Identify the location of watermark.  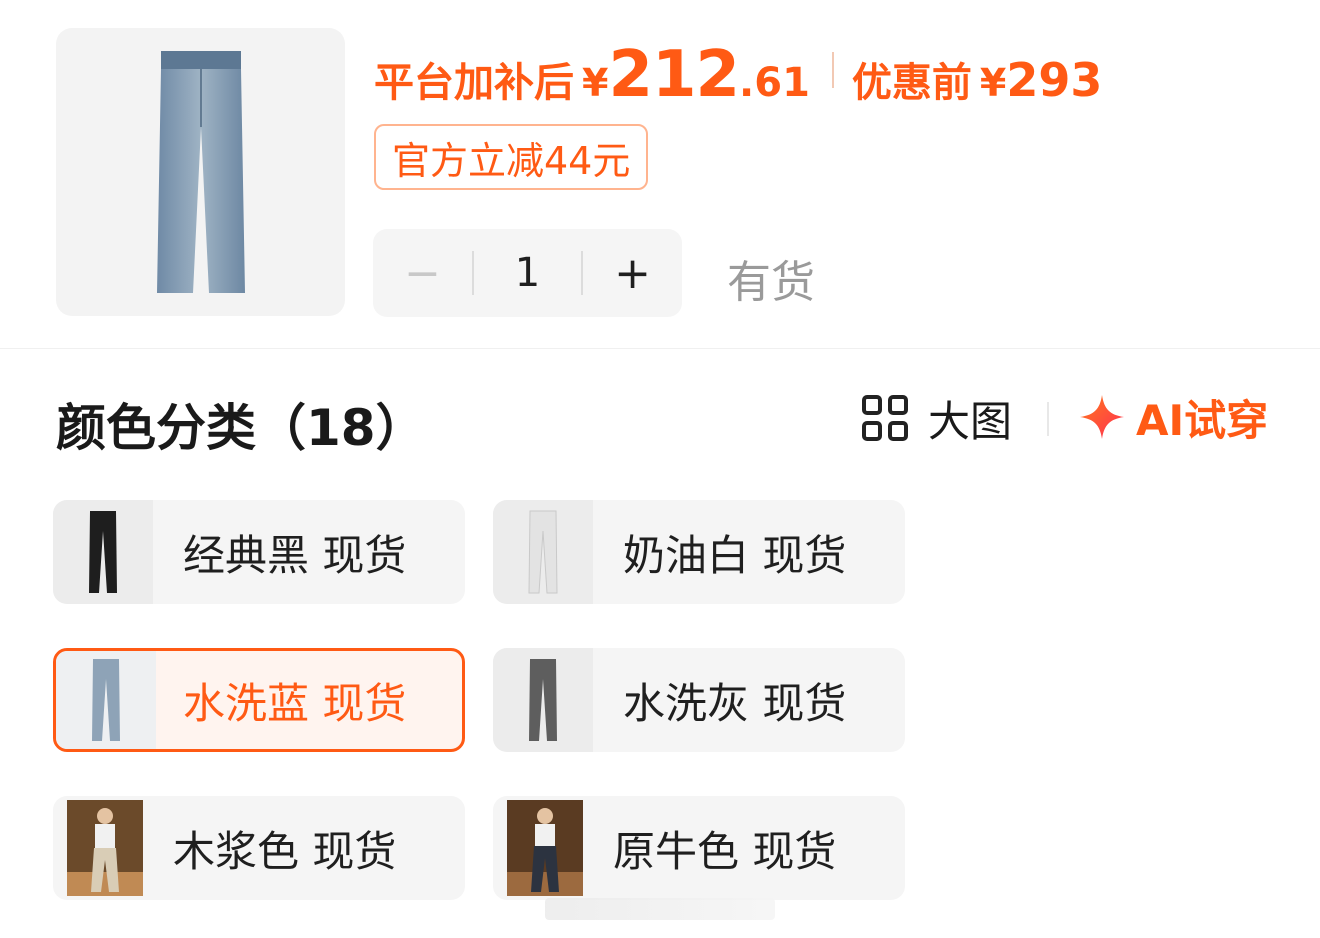
(660, 909).